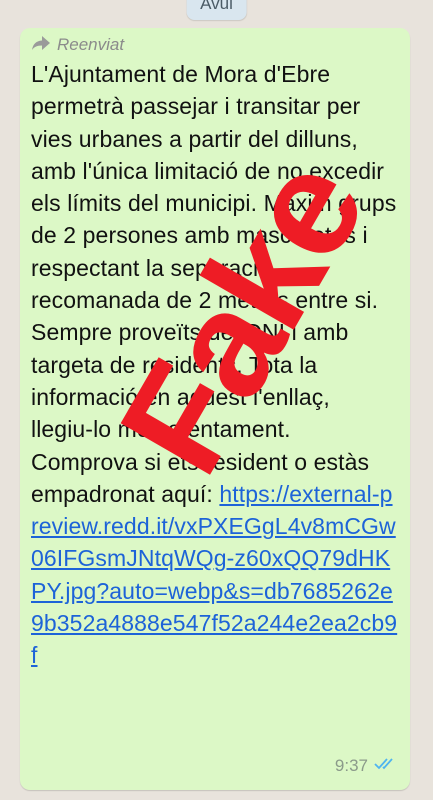  Describe the element at coordinates (41, 45) in the screenshot. I see `forward-arrow-icon` at that location.